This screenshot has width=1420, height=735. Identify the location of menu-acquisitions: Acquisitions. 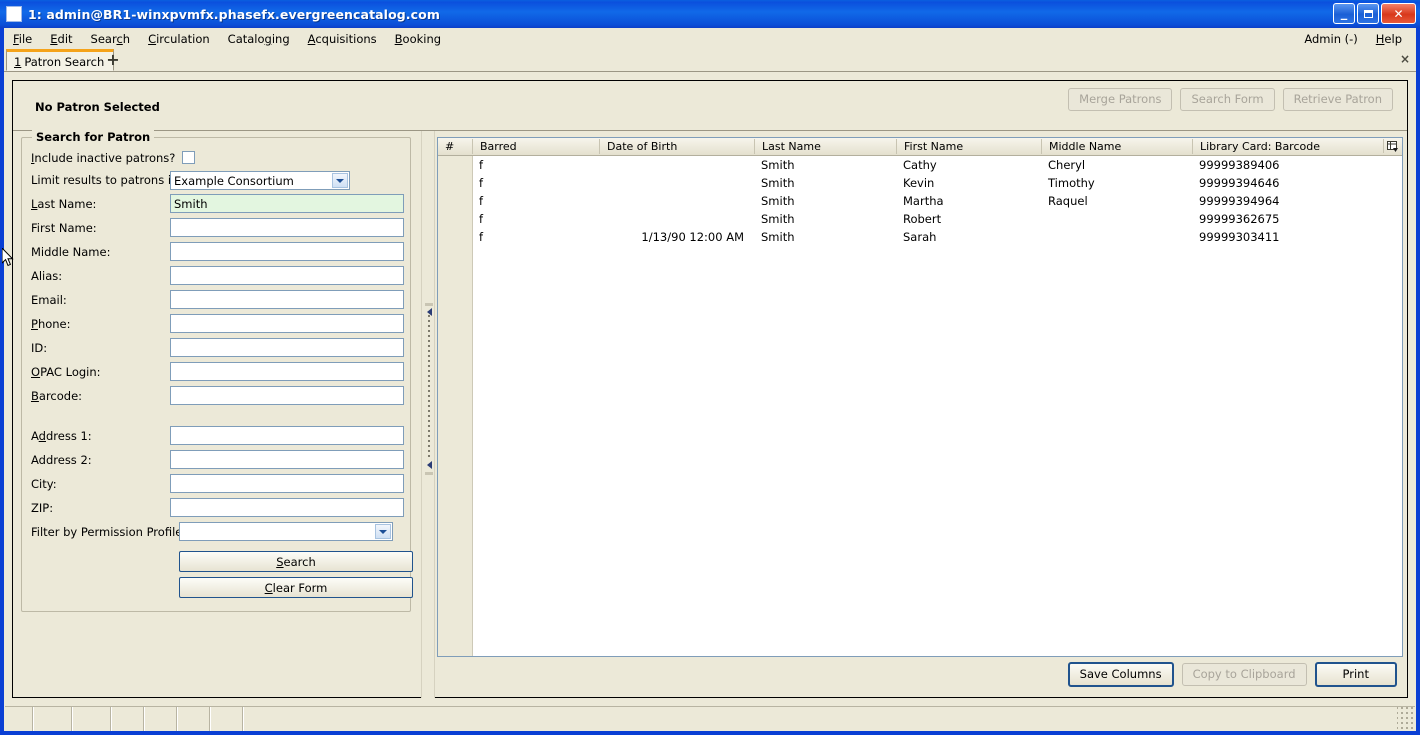
(342, 39).